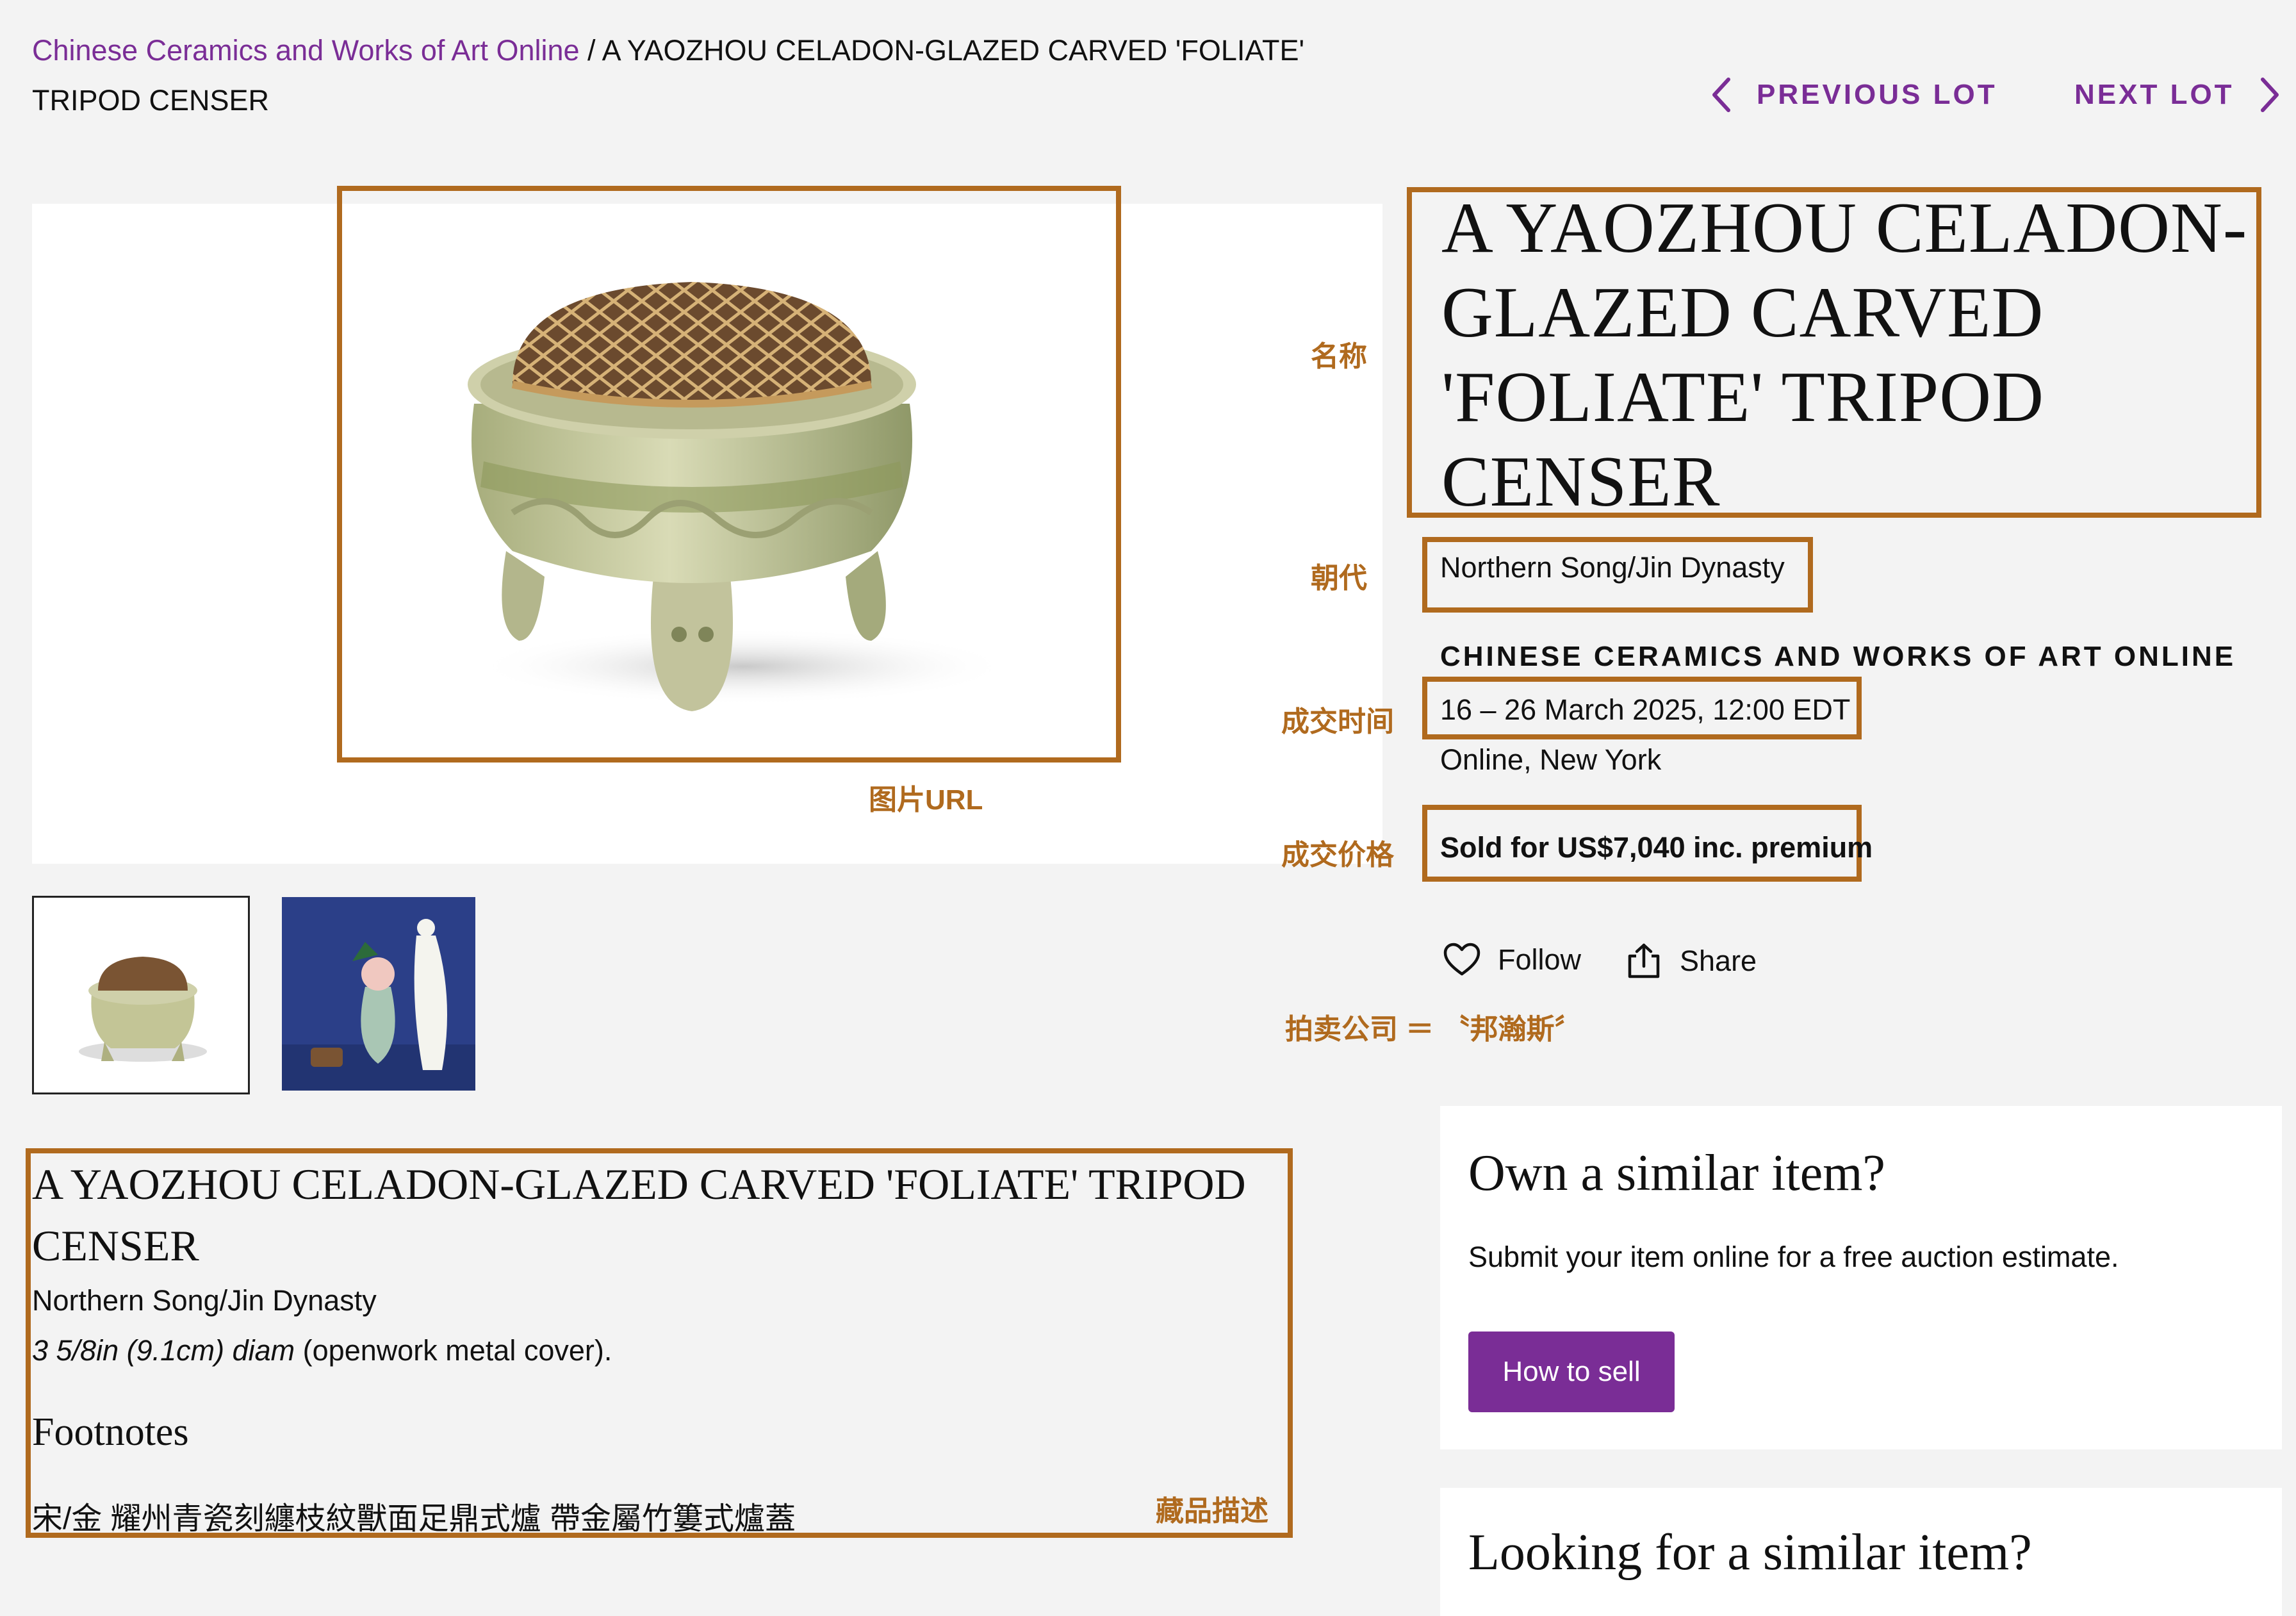 The width and height of the screenshot is (2296, 1616). Describe the element at coordinates (1337, 722) in the screenshot. I see `annotation-label-date: 成交时间` at that location.